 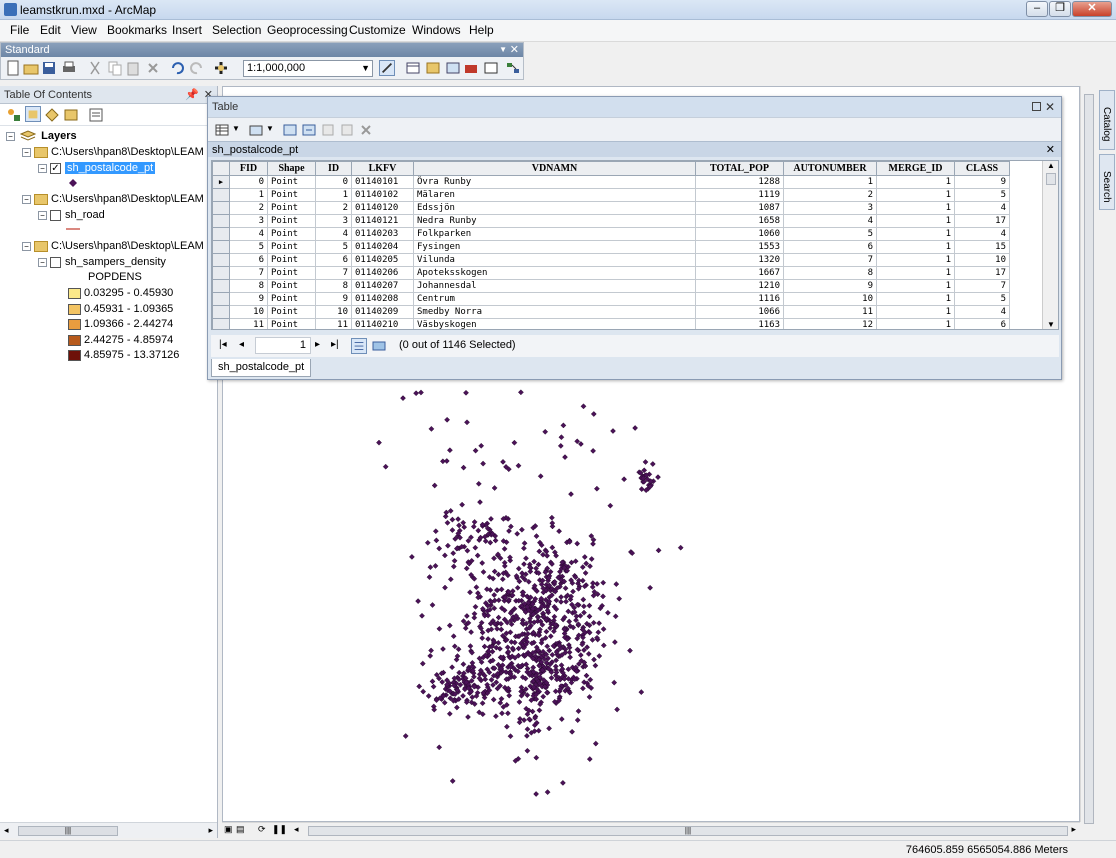 What do you see at coordinates (55, 168) in the screenshot?
I see `layer-visibility-checkbox: ✓` at bounding box center [55, 168].